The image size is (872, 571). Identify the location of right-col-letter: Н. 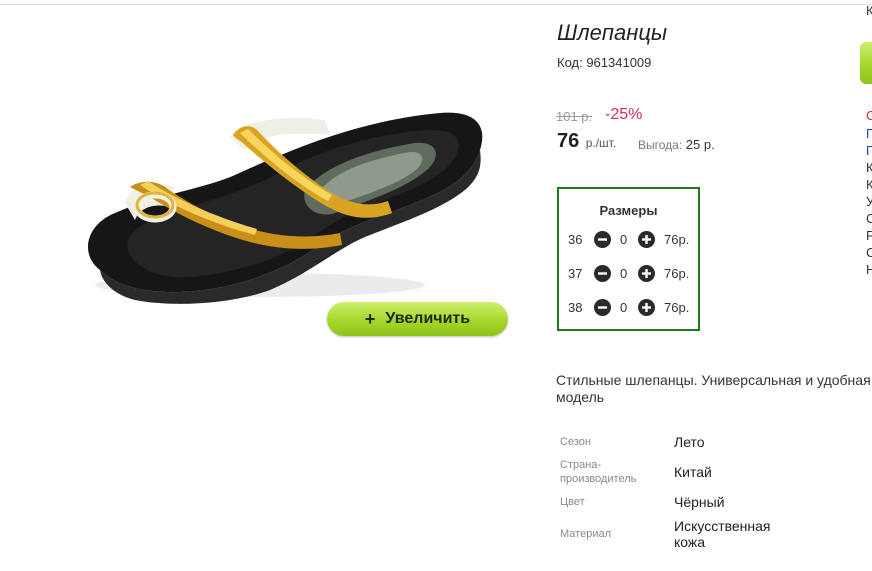
(869, 269).